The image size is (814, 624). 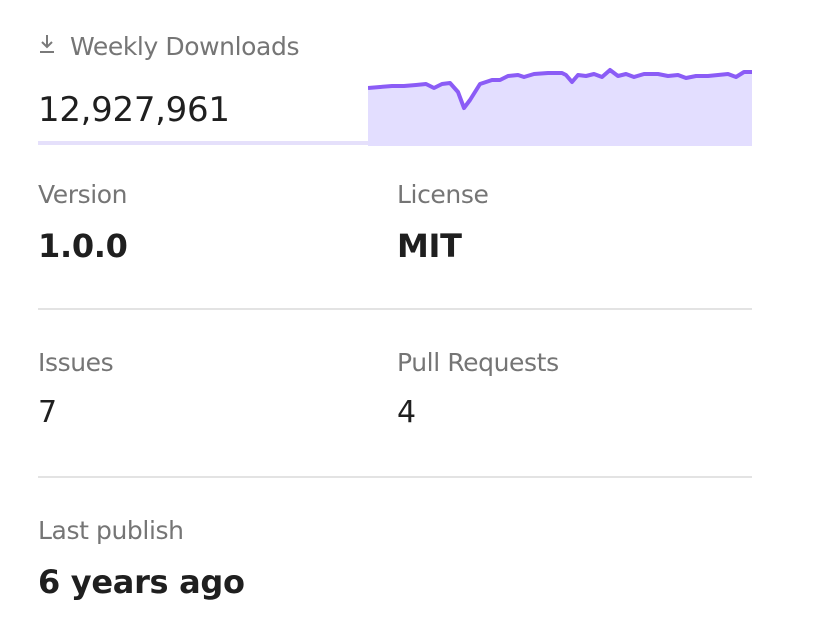 I want to click on last-publish-label: Last publish, so click(x=111, y=530).